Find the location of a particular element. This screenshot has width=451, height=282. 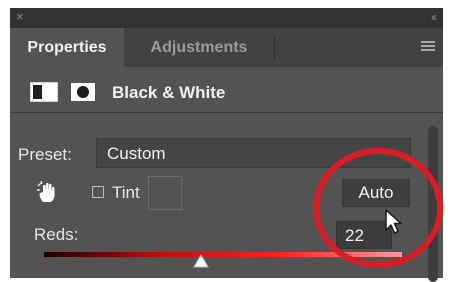

tab-divider is located at coordinates (274, 48).